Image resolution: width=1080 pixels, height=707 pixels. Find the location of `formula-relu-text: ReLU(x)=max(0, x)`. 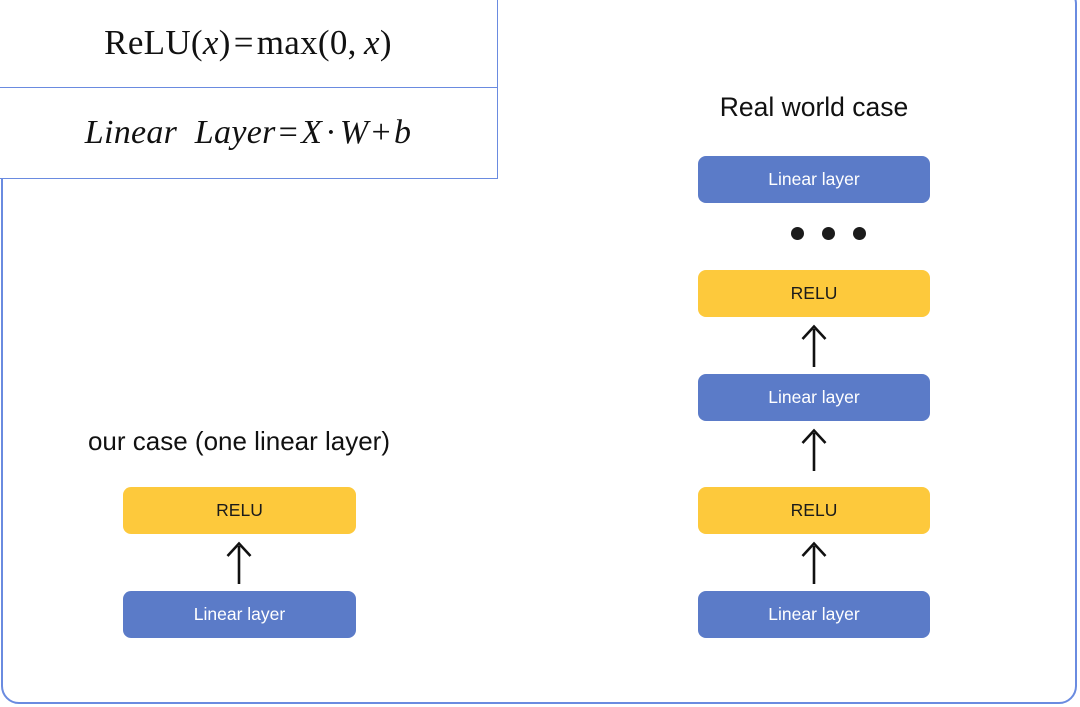

formula-relu-text: ReLU(x)=max(0, x) is located at coordinates (248, 42).